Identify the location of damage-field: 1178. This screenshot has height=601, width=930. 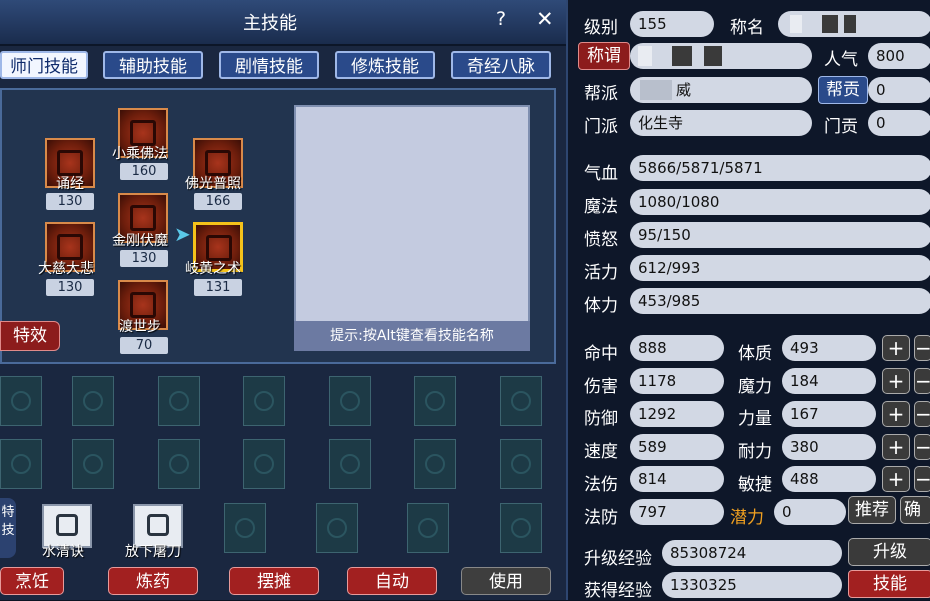
(677, 381).